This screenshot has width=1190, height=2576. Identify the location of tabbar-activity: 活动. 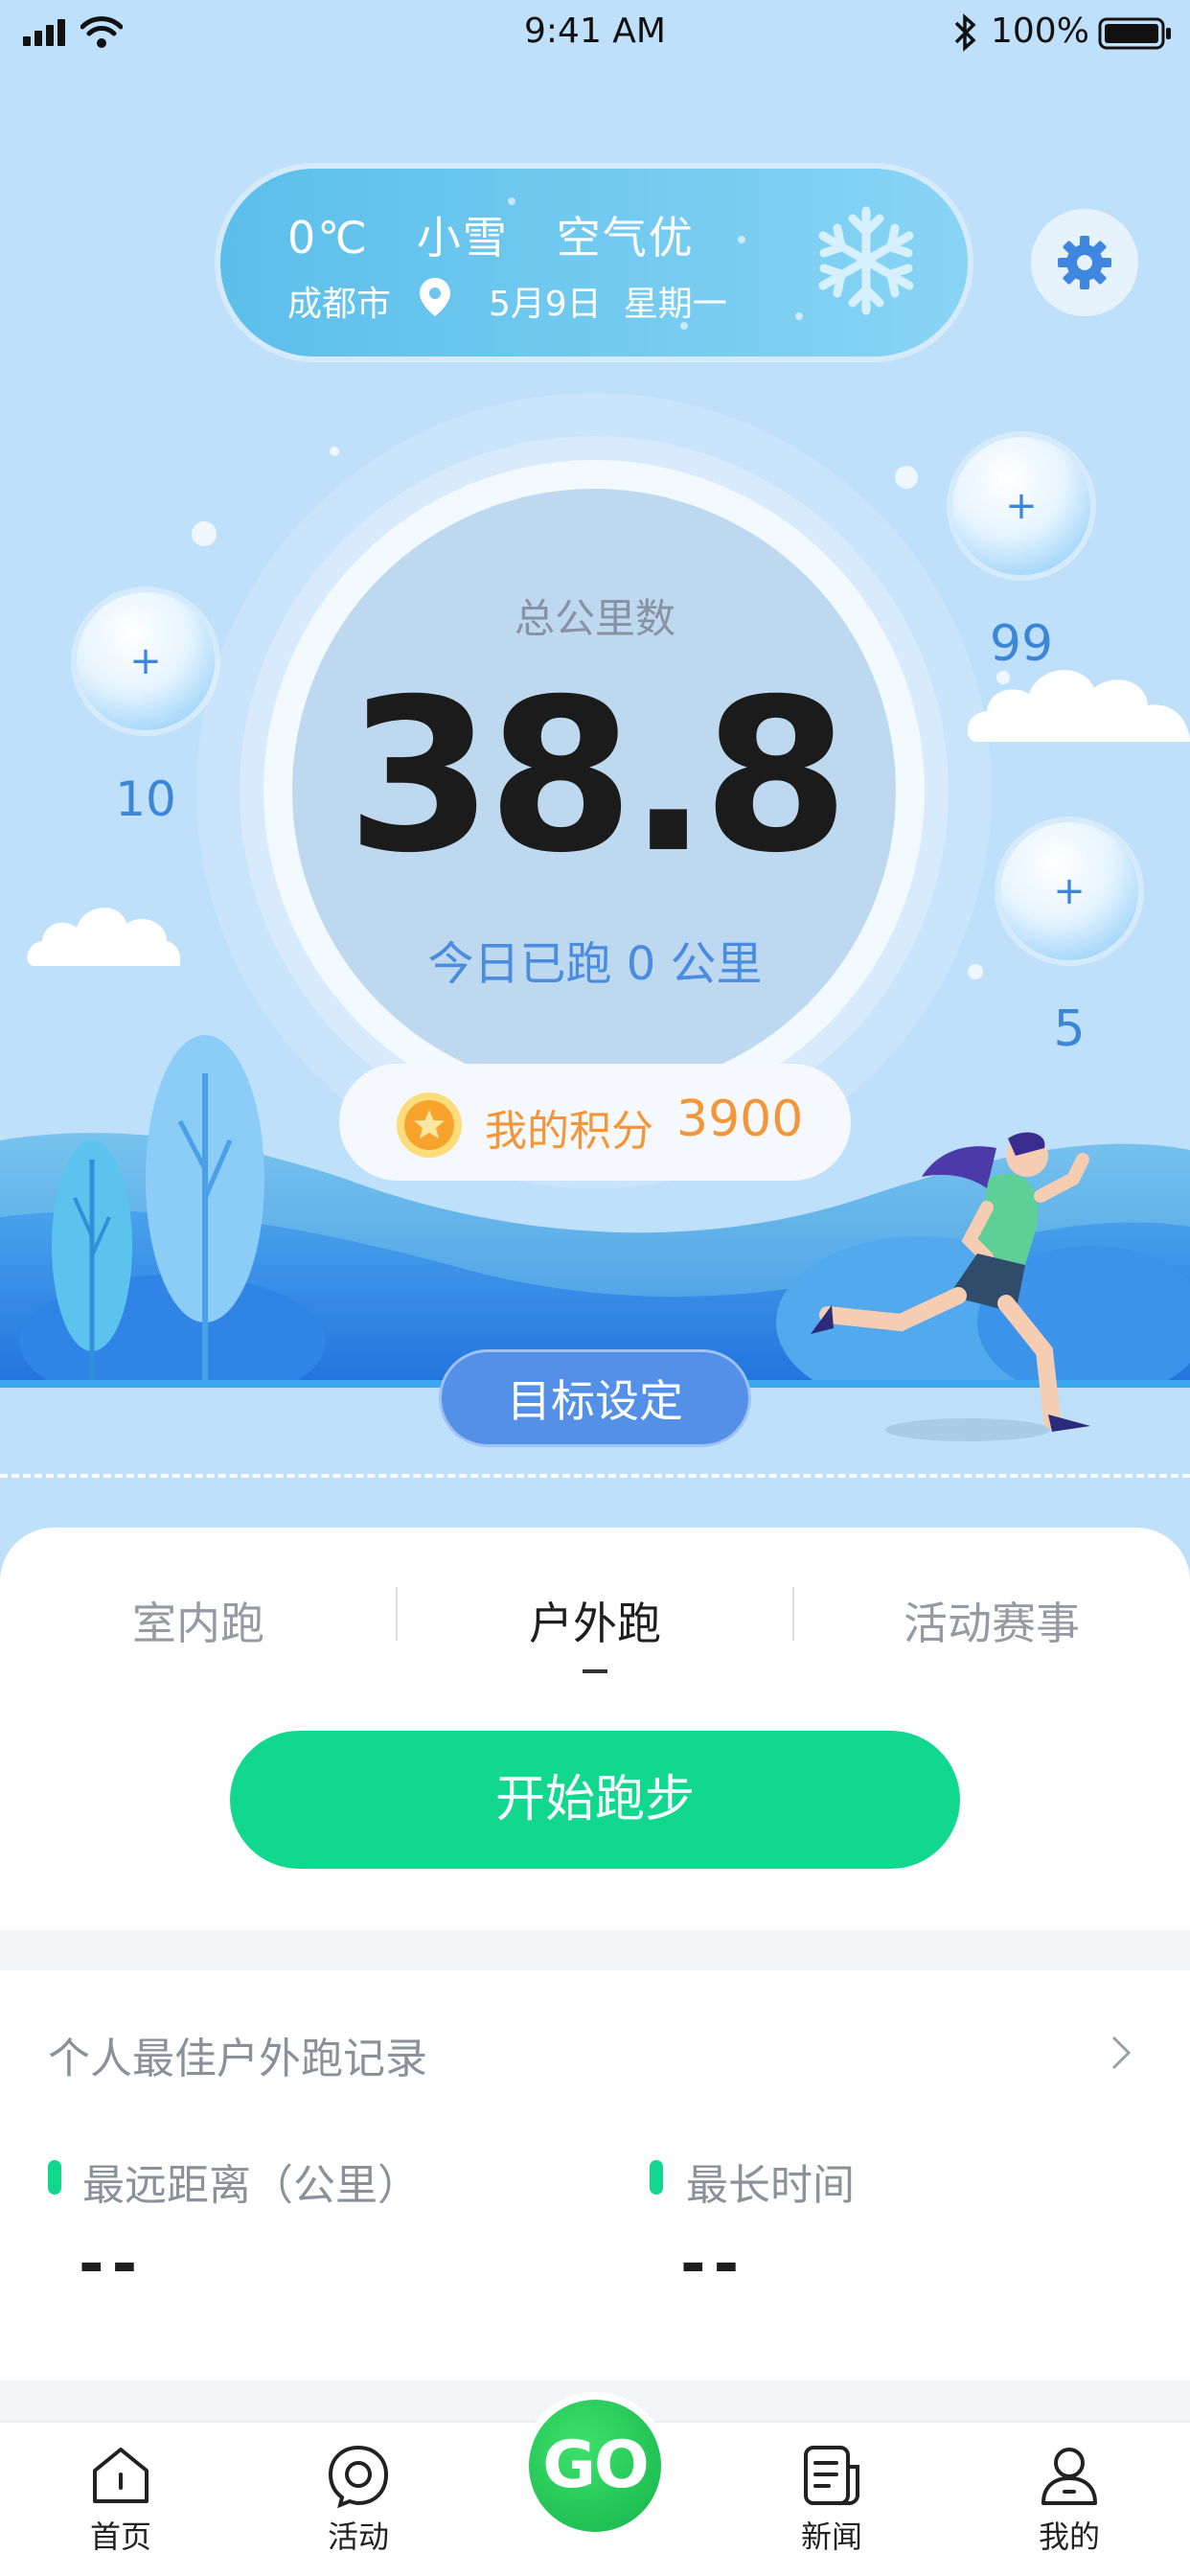
(358, 2499).